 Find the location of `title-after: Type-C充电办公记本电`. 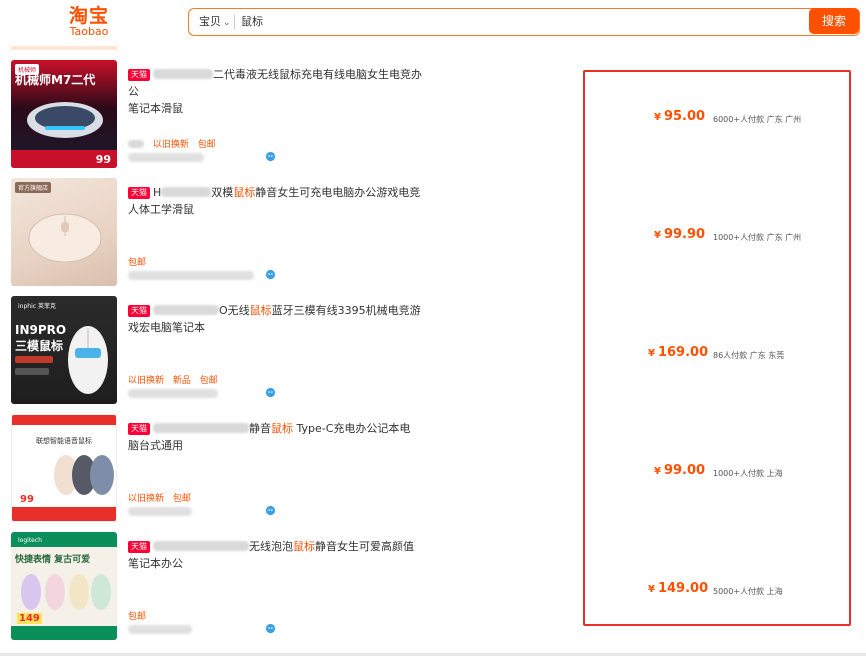

title-after: Type-C充电办公记本电 is located at coordinates (352, 428).